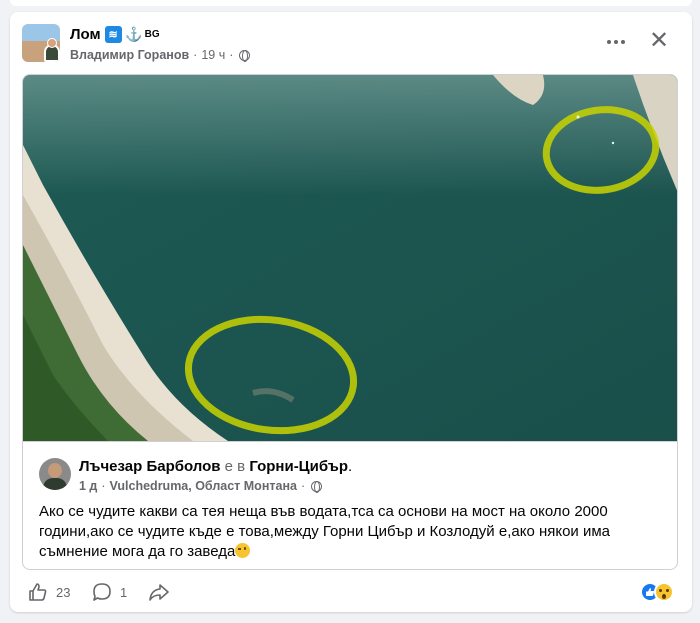 This screenshot has height=623, width=700. I want to click on post-time: 19 ч, so click(213, 55).